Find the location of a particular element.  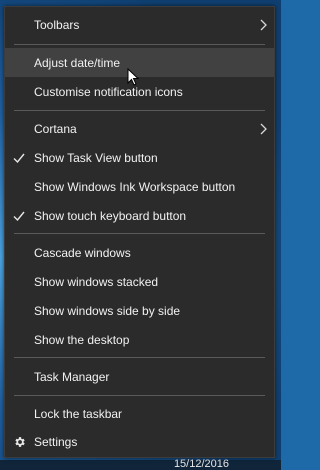

menu-item-label: Toolbars is located at coordinates (57, 24).